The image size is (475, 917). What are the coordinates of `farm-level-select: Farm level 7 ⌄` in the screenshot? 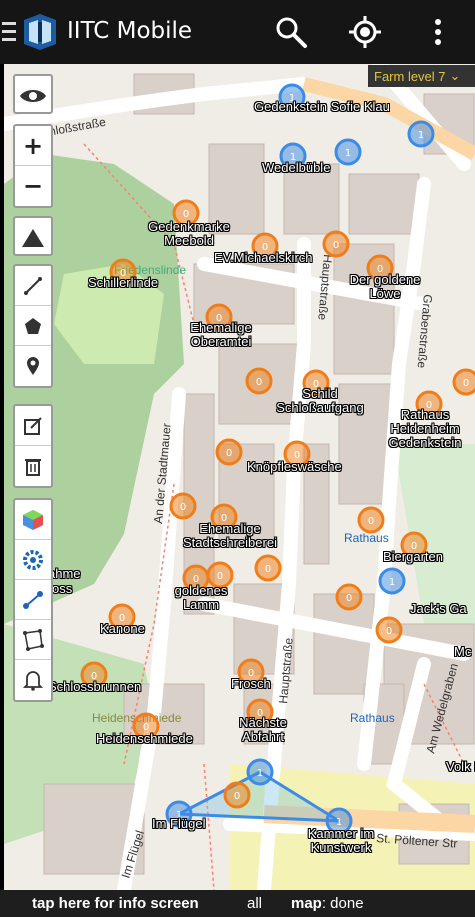 It's located at (421, 76).